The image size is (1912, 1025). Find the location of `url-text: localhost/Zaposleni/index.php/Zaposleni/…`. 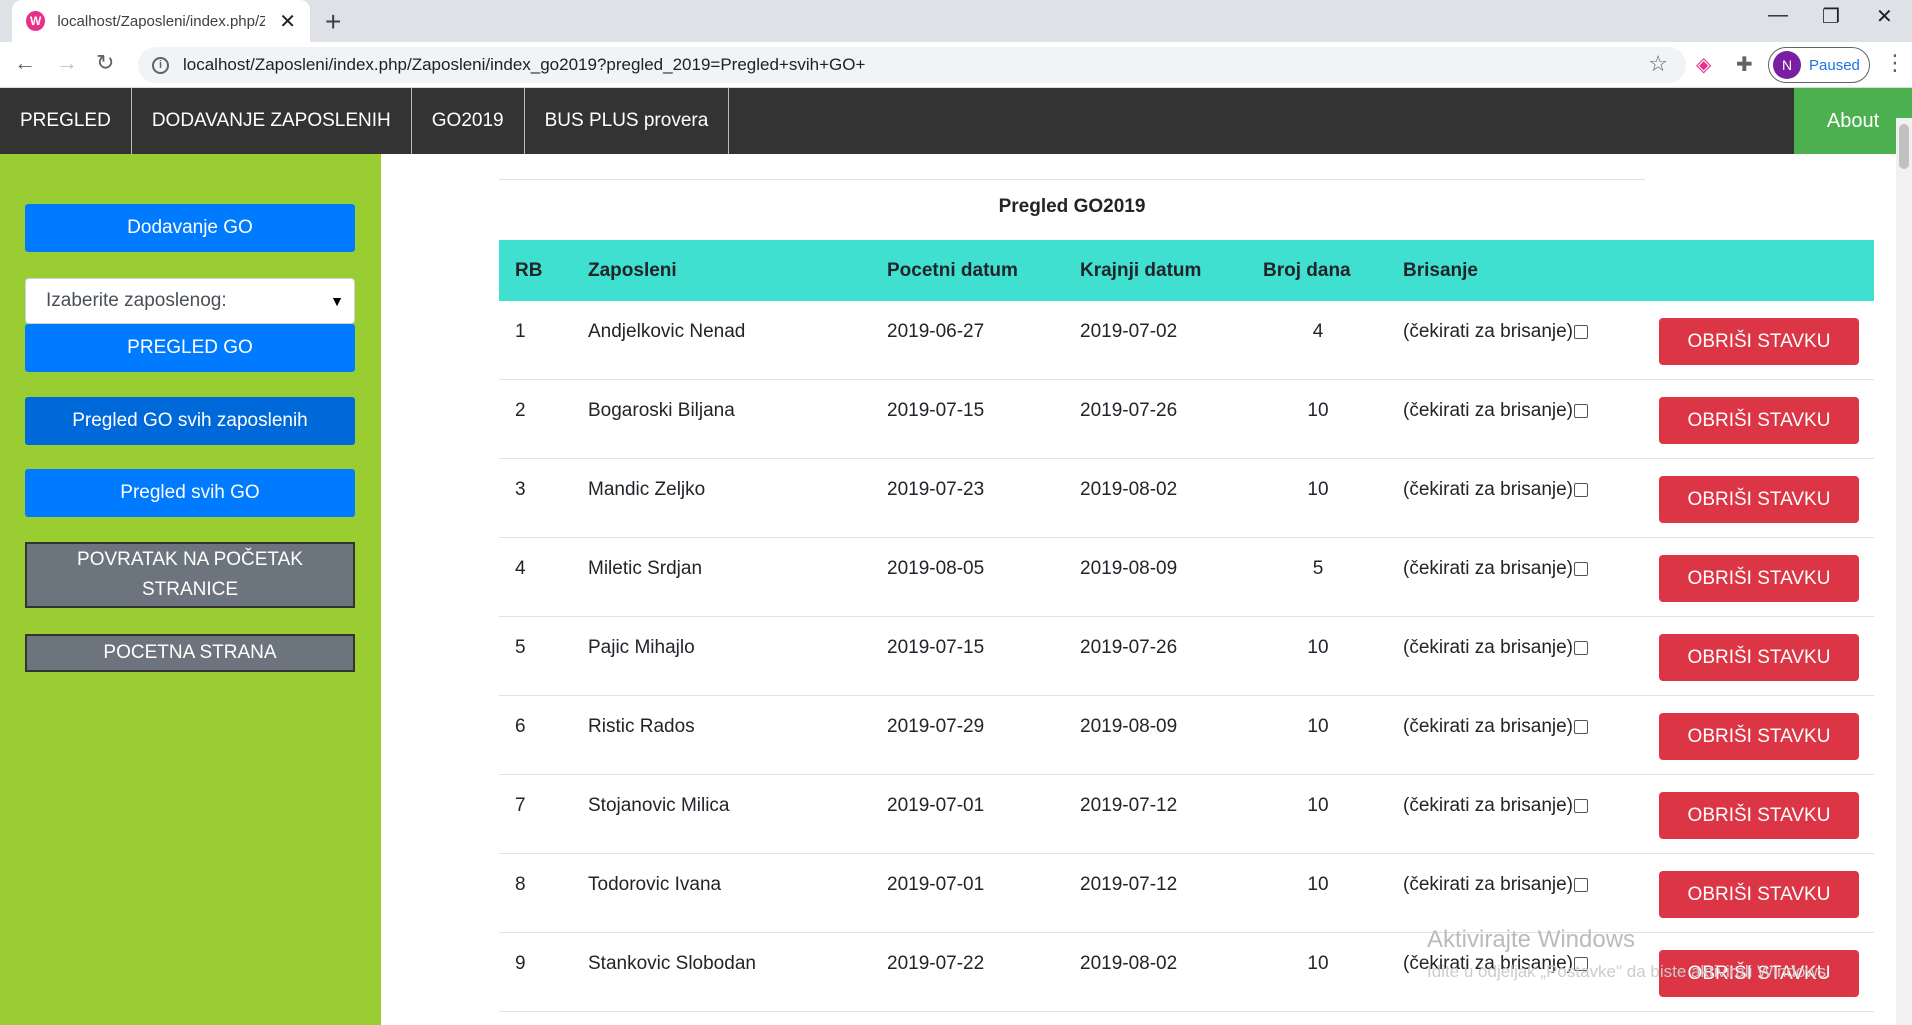

url-text: localhost/Zaposleni/index.php/Zaposleni/… is located at coordinates (524, 64).